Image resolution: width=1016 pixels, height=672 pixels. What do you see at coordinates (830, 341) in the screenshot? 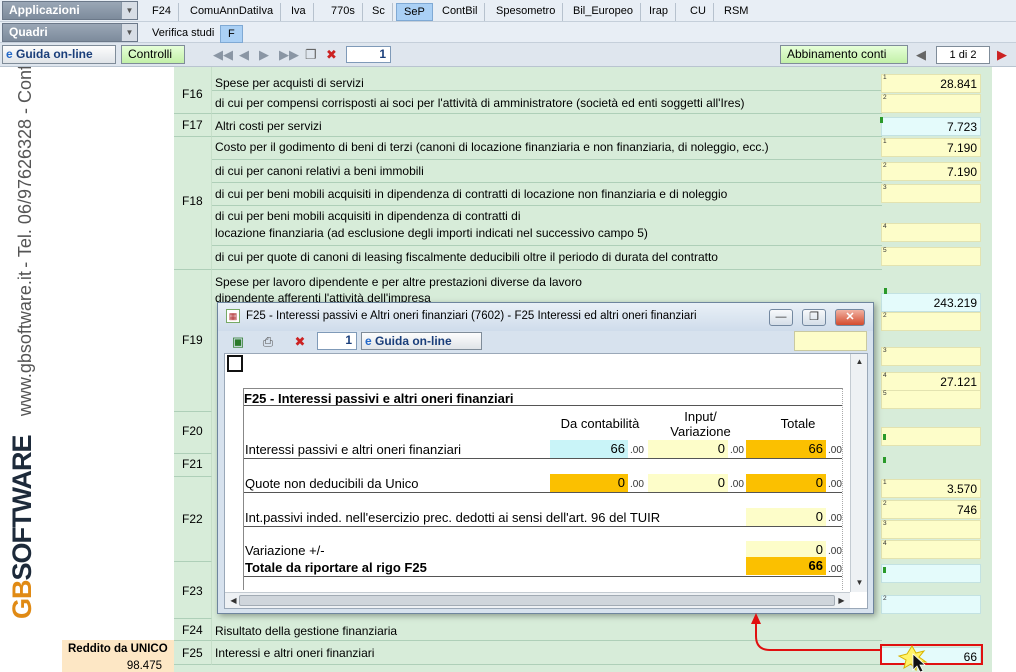
I see `dialog-status-field` at bounding box center [830, 341].